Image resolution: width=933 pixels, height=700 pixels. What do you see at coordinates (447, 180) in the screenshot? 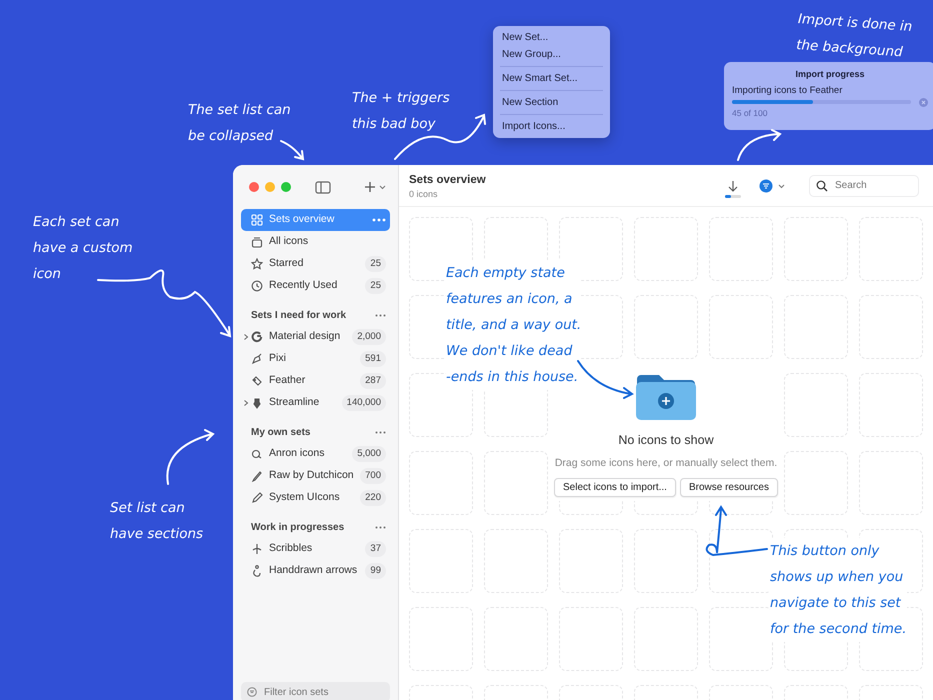
I see `toolbar-title: Sets overview` at bounding box center [447, 180].